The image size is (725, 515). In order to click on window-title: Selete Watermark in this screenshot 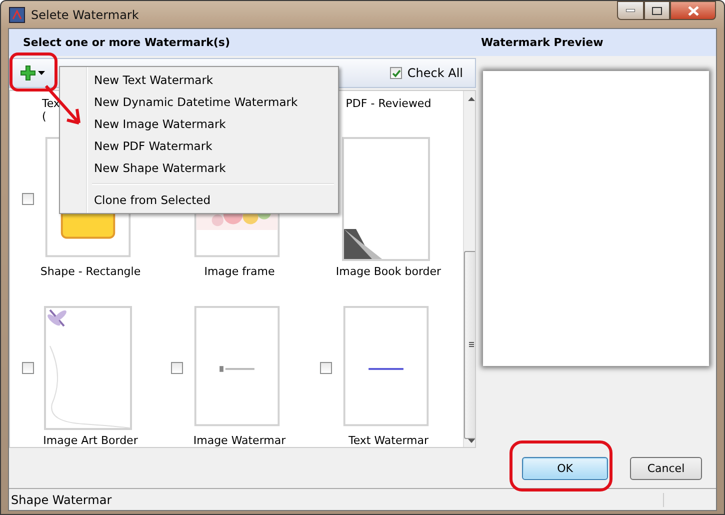, I will do `click(85, 15)`.